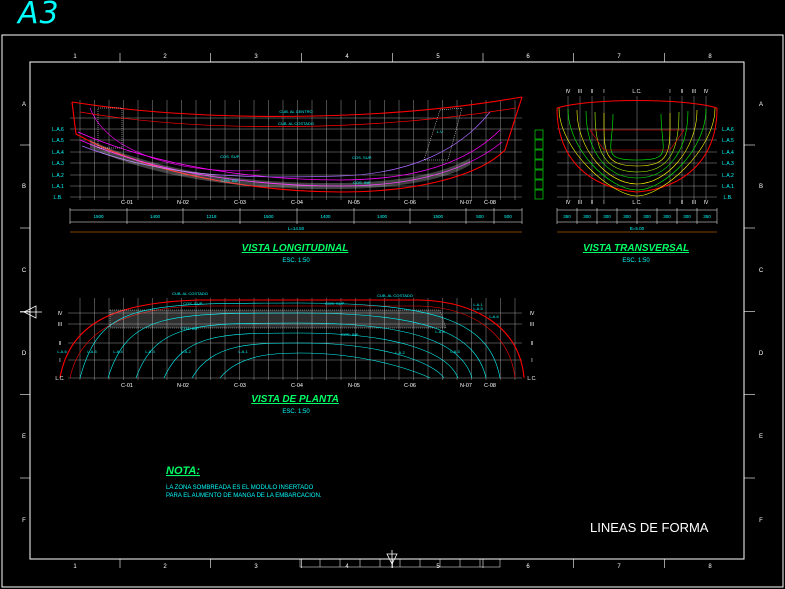 The image size is (785, 589). What do you see at coordinates (669, 203) in the screenshot?
I see `buttock-label-bottom: I` at bounding box center [669, 203].